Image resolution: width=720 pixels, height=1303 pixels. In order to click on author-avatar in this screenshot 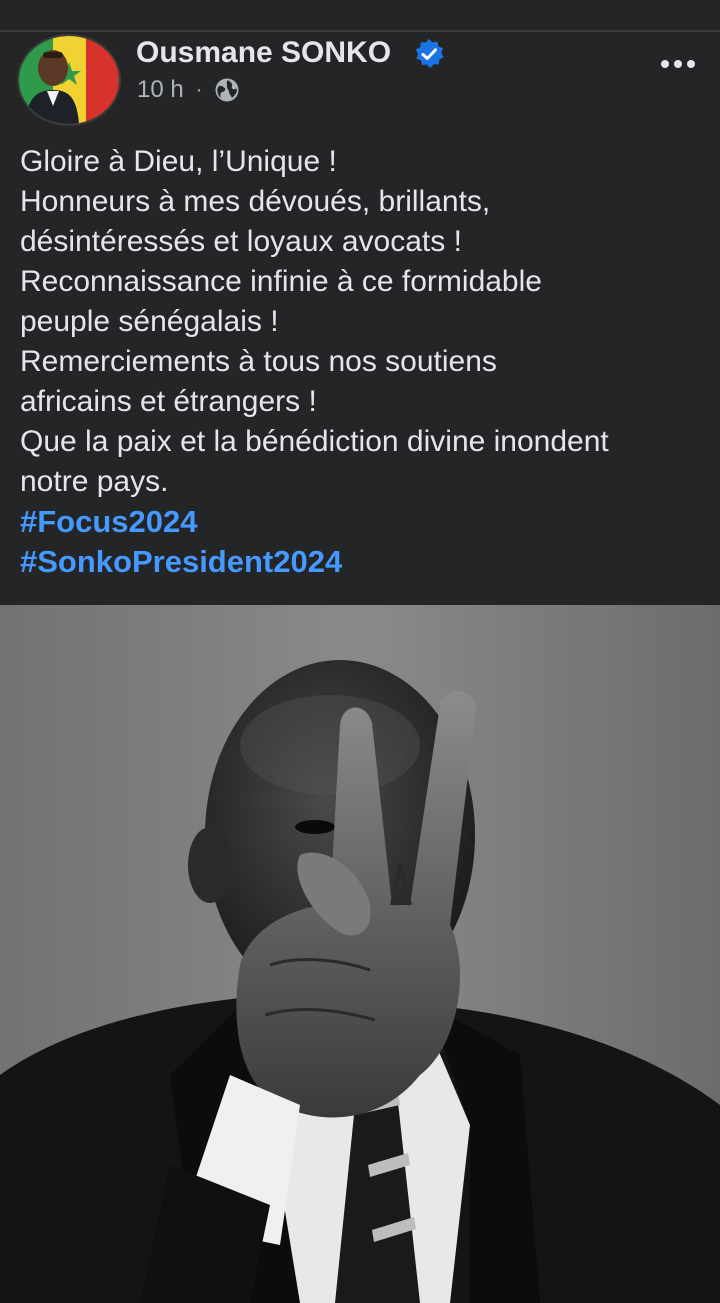, I will do `click(69, 80)`.